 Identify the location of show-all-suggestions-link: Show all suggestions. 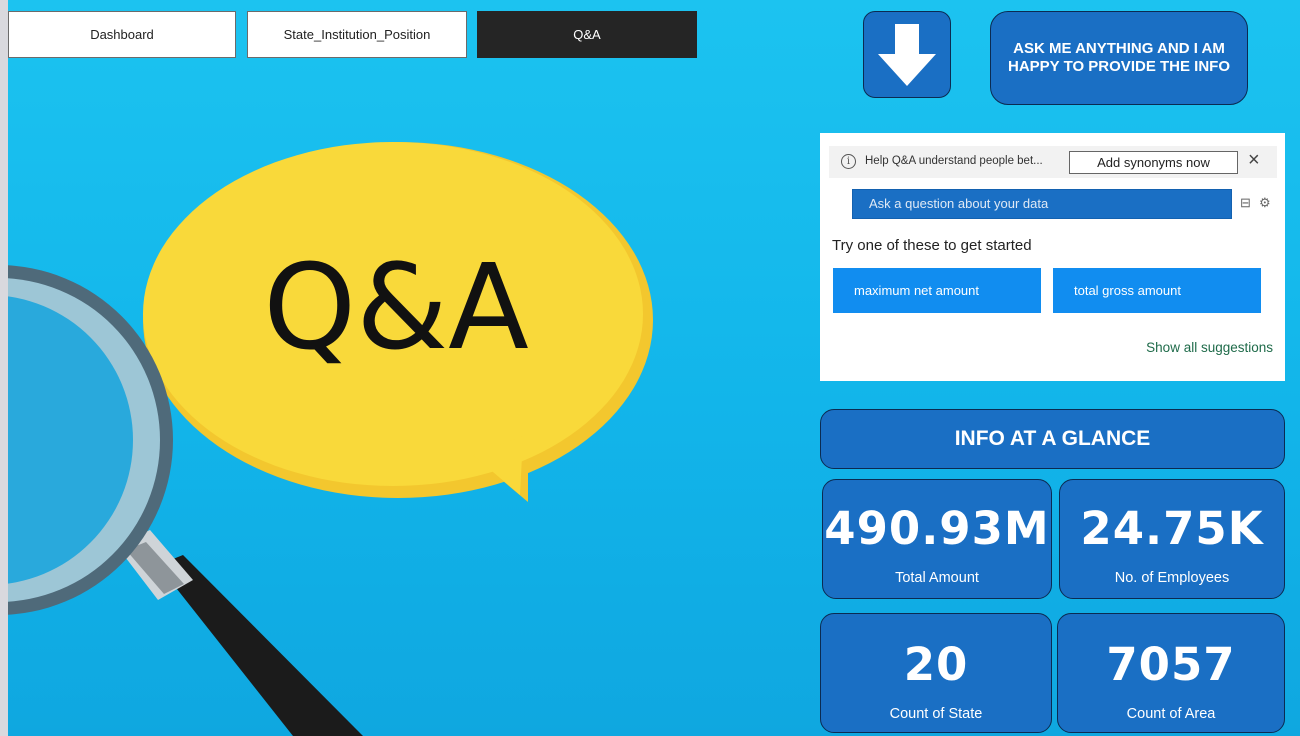
(1209, 347).